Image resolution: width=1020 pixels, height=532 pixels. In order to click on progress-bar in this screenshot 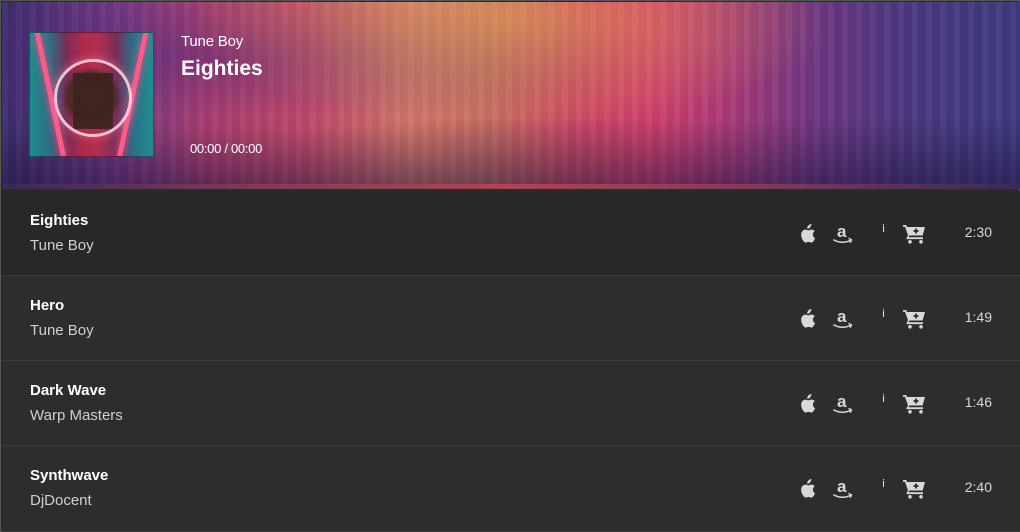, I will do `click(511, 186)`.